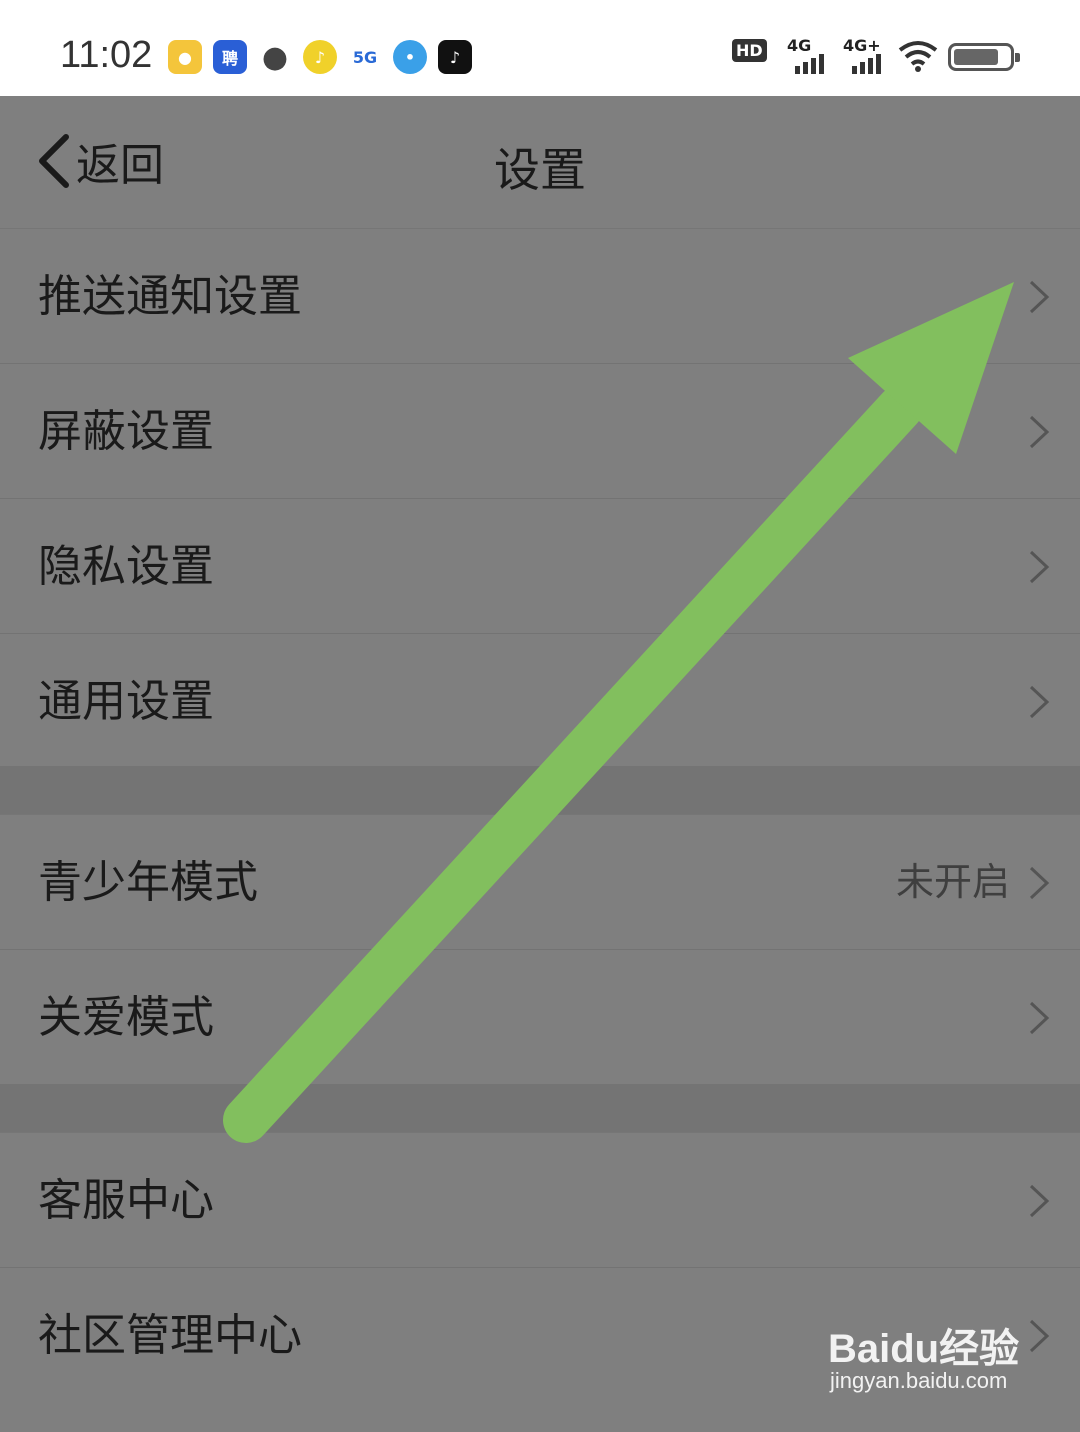  I want to click on menu-item-label: 屏蔽设置, so click(126, 431).